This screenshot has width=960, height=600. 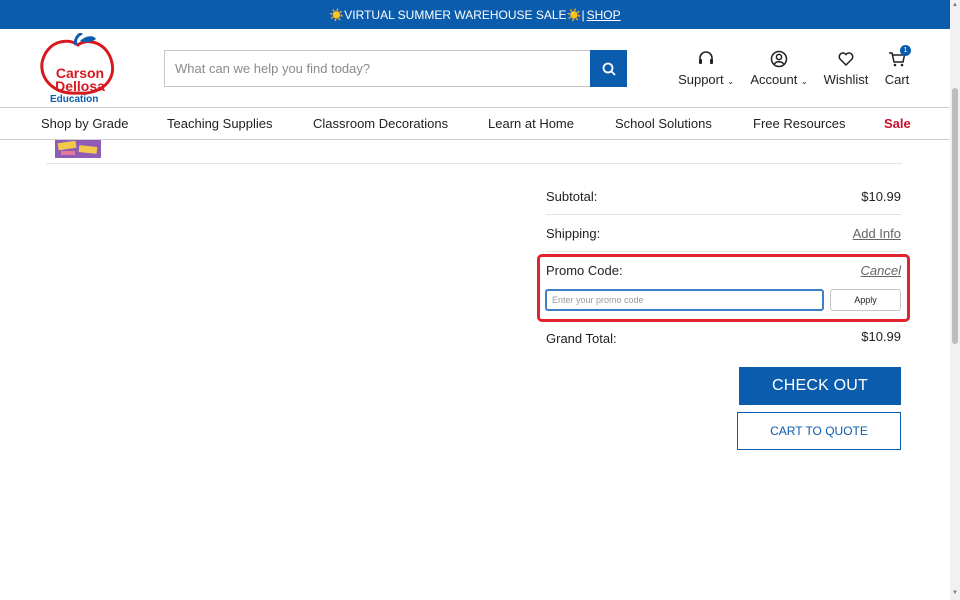 What do you see at coordinates (846, 68) in the screenshot?
I see `wishlist-link: Wishlist` at bounding box center [846, 68].